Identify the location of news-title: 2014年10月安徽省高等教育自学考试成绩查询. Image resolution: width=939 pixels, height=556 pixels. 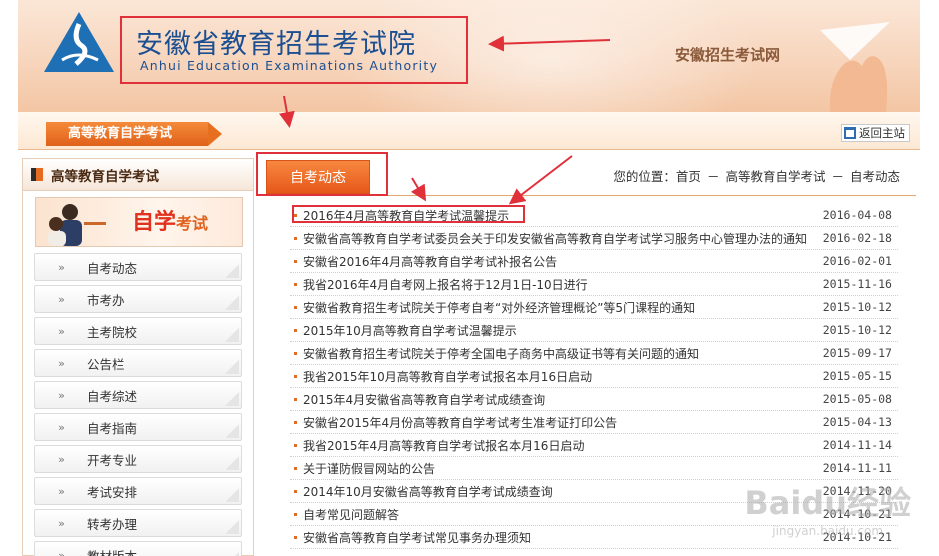
(428, 491).